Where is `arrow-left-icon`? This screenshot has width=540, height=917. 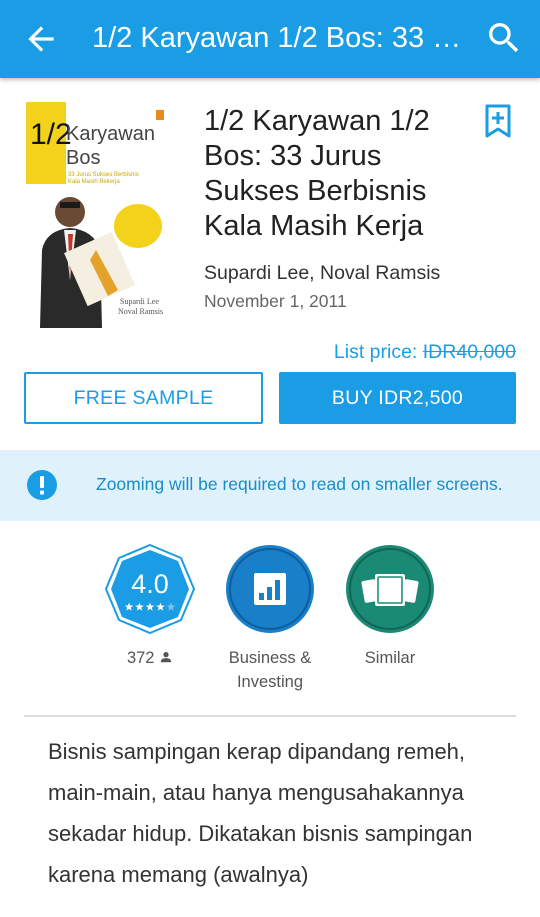 arrow-left-icon is located at coordinates (41, 39).